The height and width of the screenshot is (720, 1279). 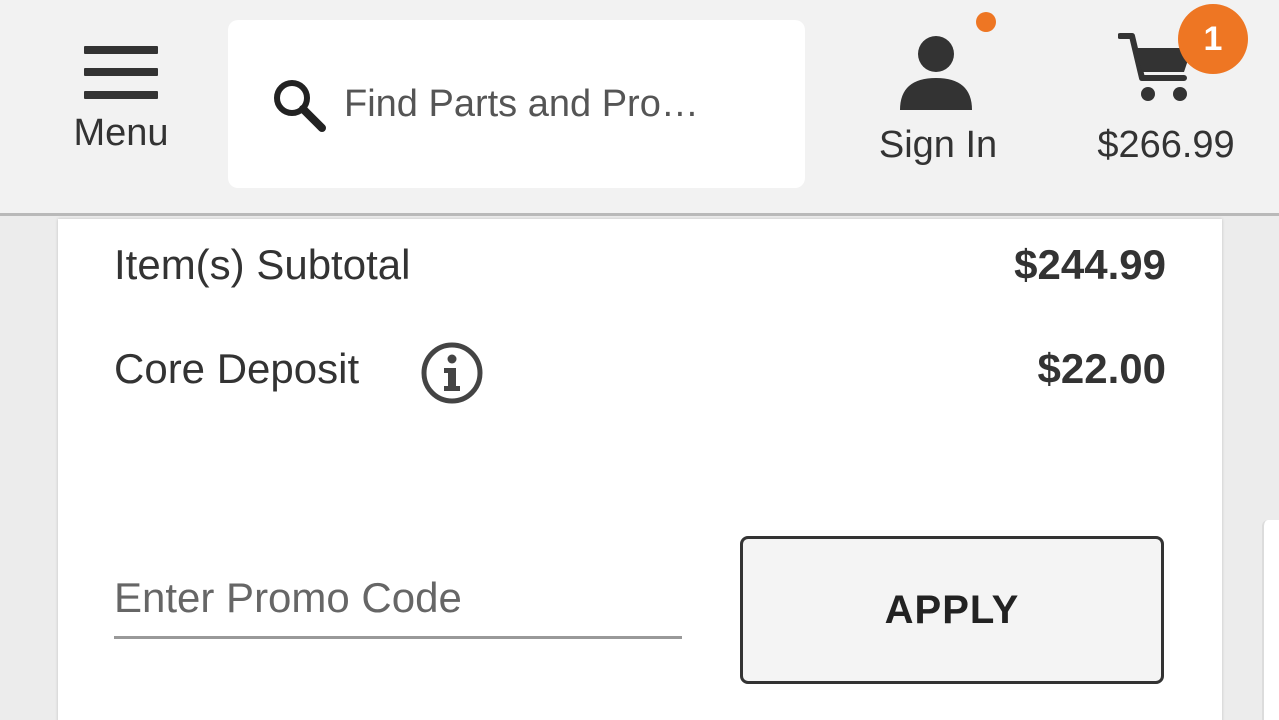 I want to click on promo-code-input, so click(x=398, y=599).